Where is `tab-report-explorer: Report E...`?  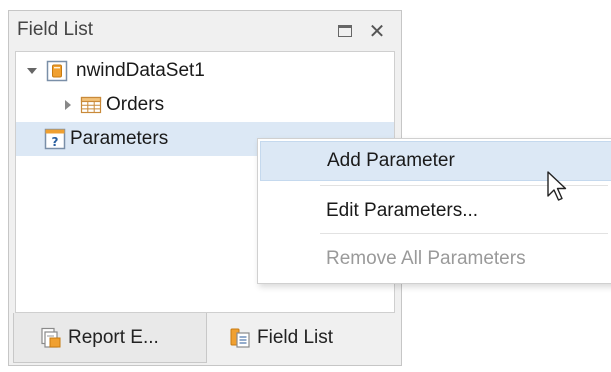
tab-report-explorer: Report E... is located at coordinates (110, 338).